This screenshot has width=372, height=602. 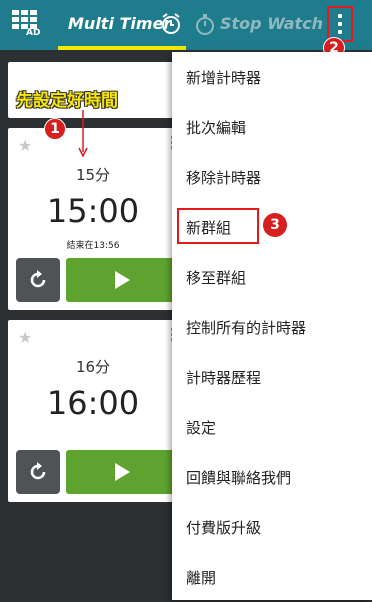 What do you see at coordinates (216, 128) in the screenshot?
I see `menu-item-label: 批次編輯` at bounding box center [216, 128].